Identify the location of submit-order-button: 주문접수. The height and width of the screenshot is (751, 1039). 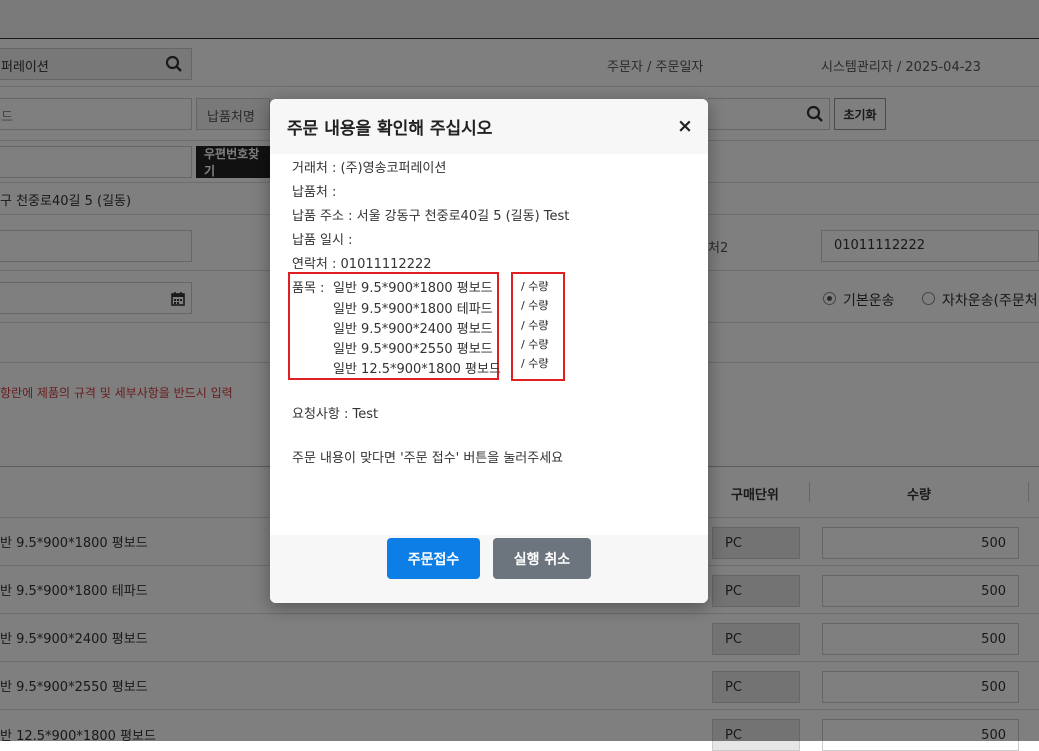
(433, 558).